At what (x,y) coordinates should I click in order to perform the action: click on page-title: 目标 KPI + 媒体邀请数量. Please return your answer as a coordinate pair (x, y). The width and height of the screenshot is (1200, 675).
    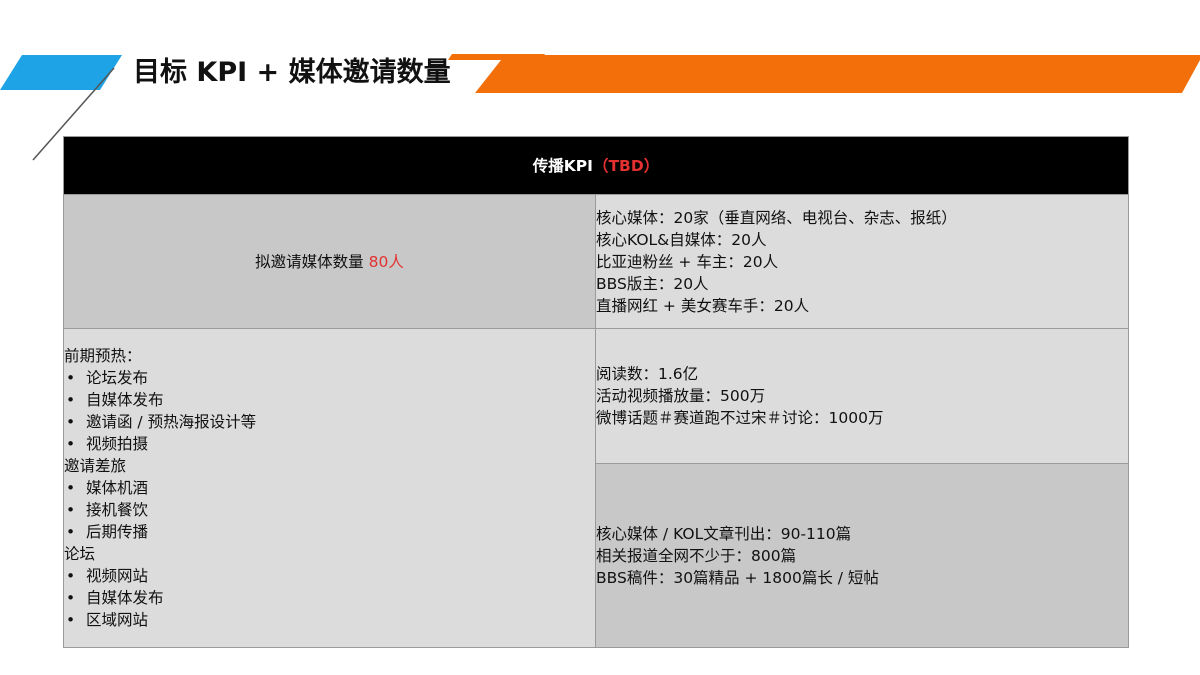
    Looking at the image, I should click on (292, 72).